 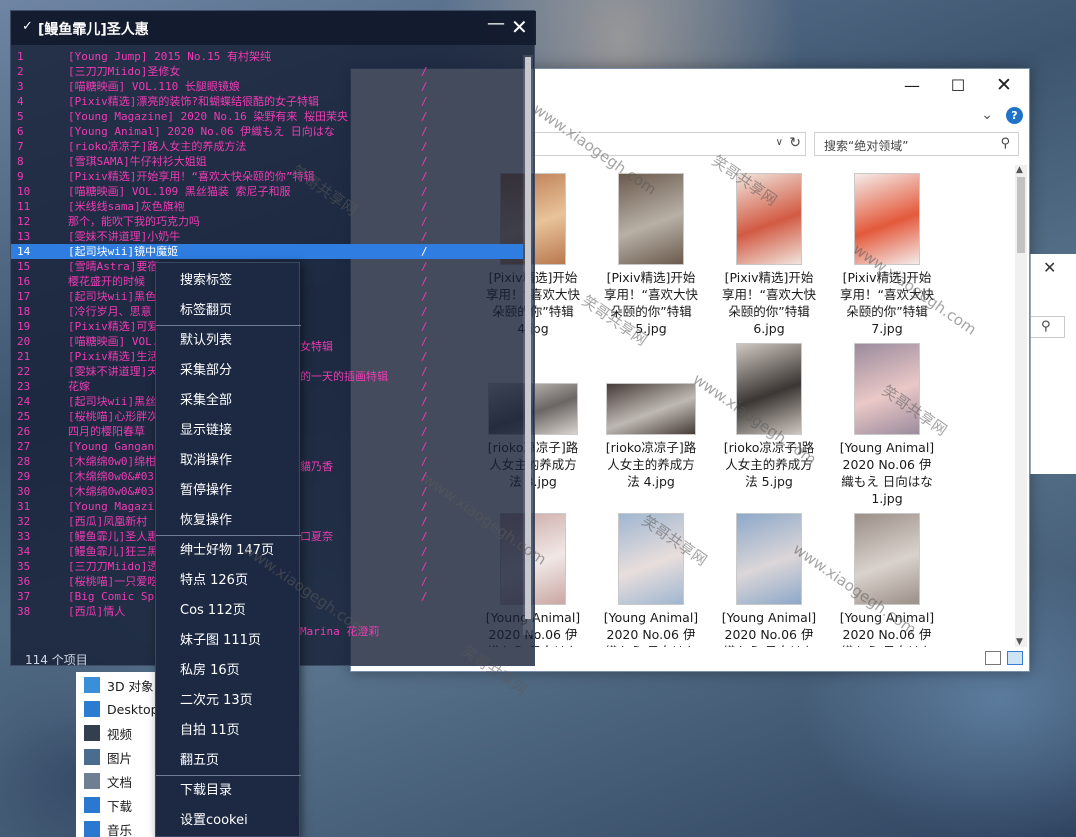 I want to click on details-view-icon, so click(x=993, y=658).